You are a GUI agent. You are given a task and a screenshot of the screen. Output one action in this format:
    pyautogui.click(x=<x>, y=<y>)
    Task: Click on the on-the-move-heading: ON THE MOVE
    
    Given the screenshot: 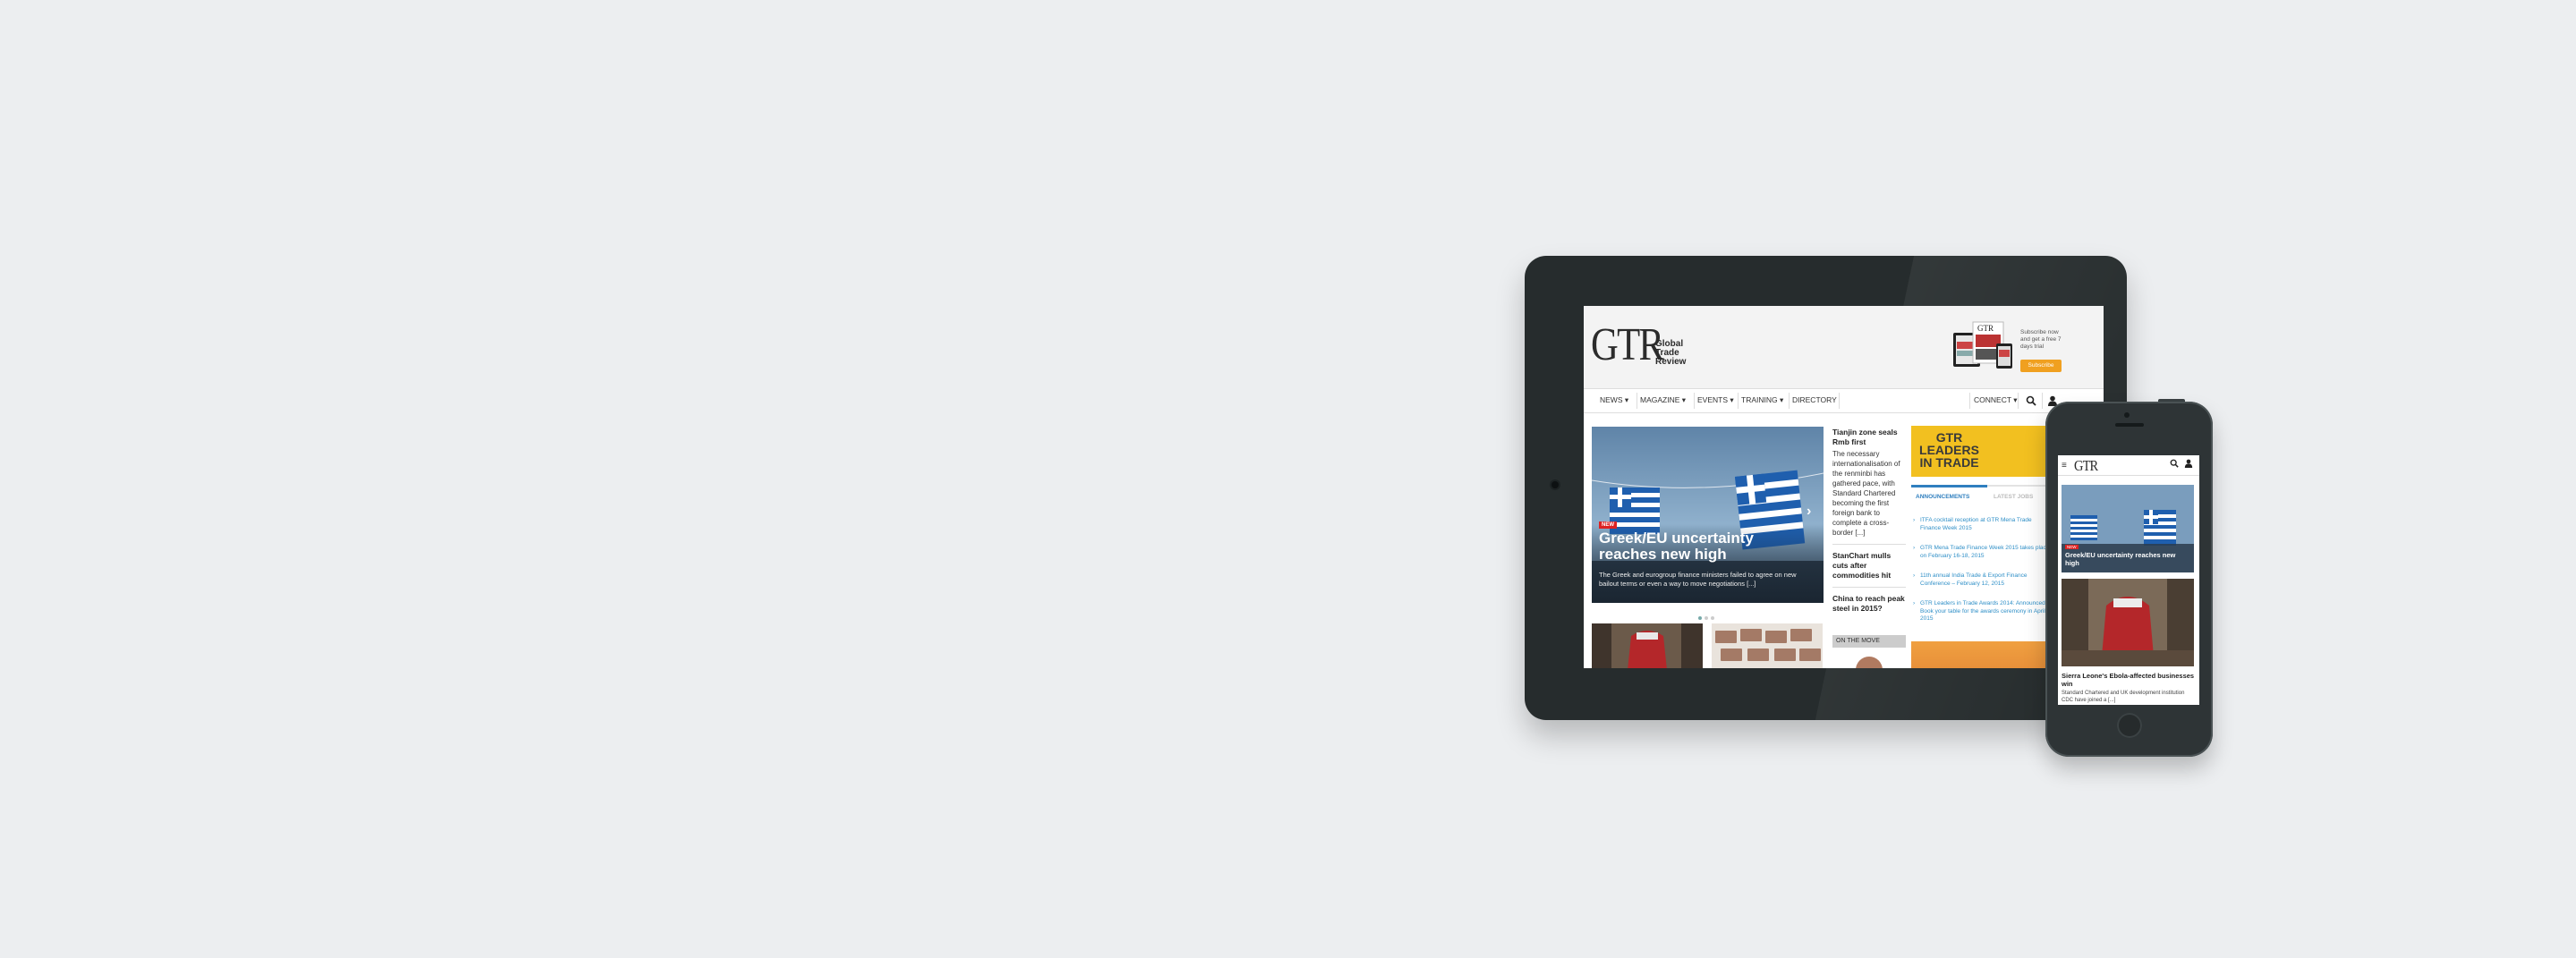 What is the action you would take?
    pyautogui.click(x=1869, y=641)
    